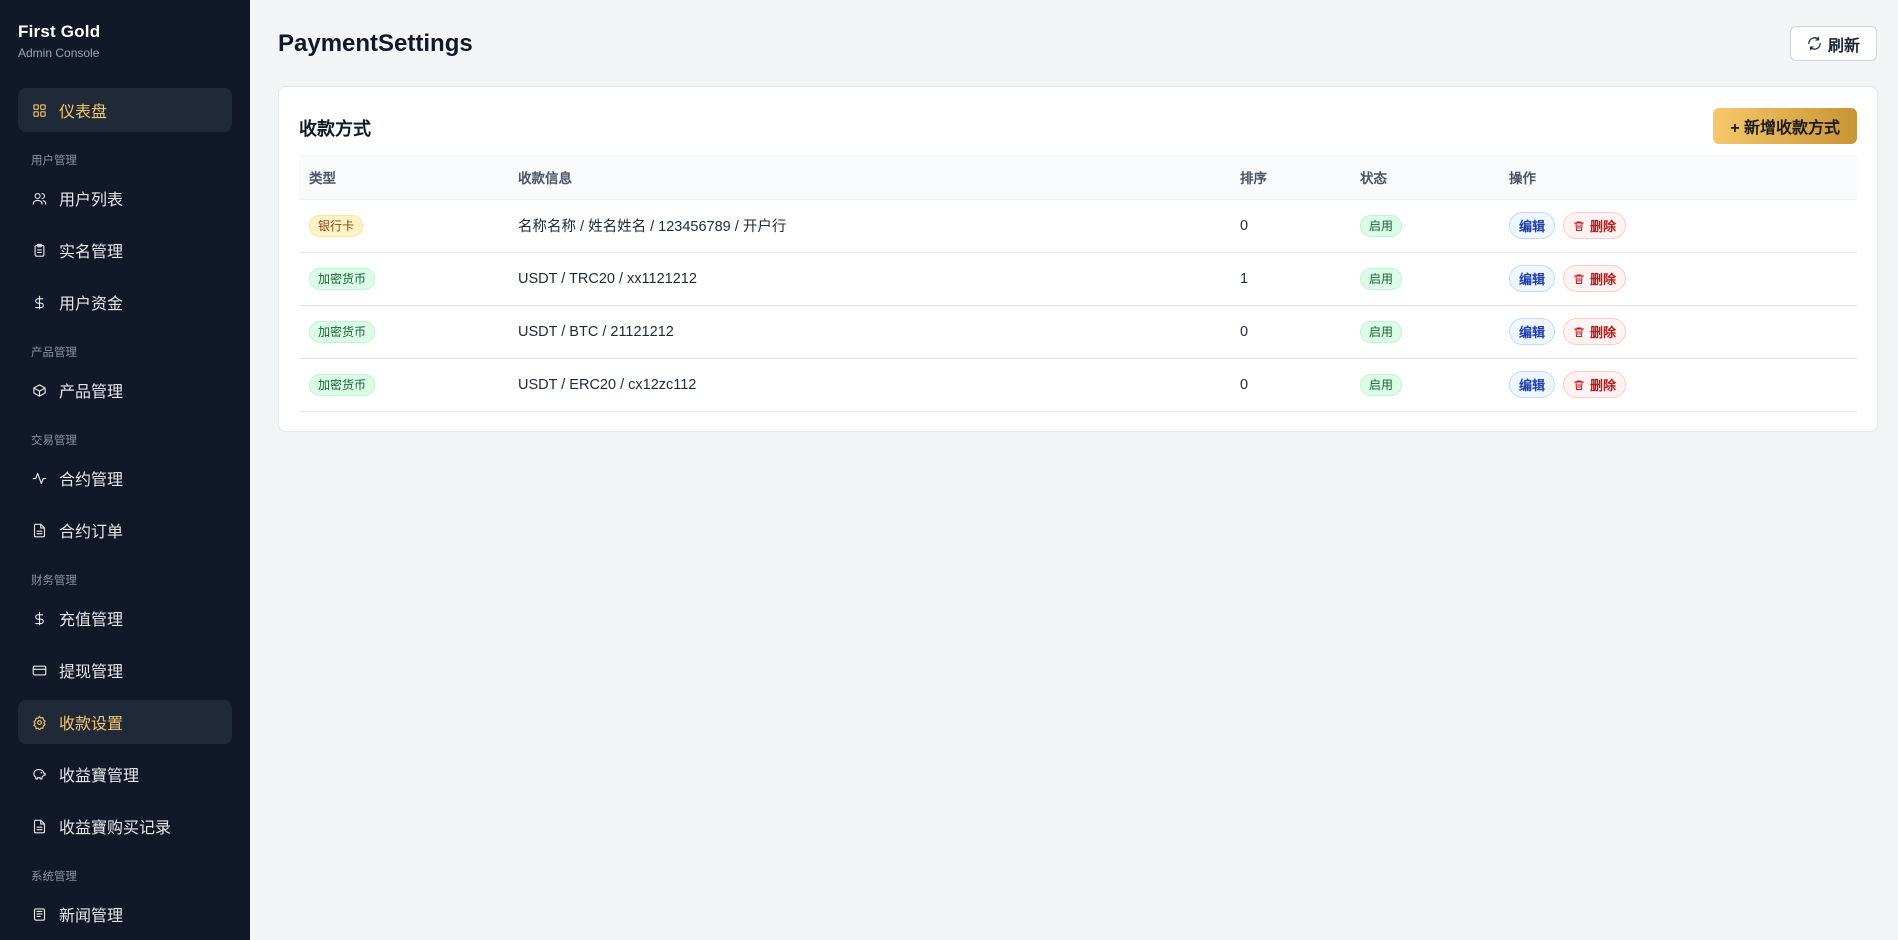 The image size is (1898, 940). Describe the element at coordinates (59, 53) in the screenshot. I see `brand-subtitle: Admin Console` at that location.